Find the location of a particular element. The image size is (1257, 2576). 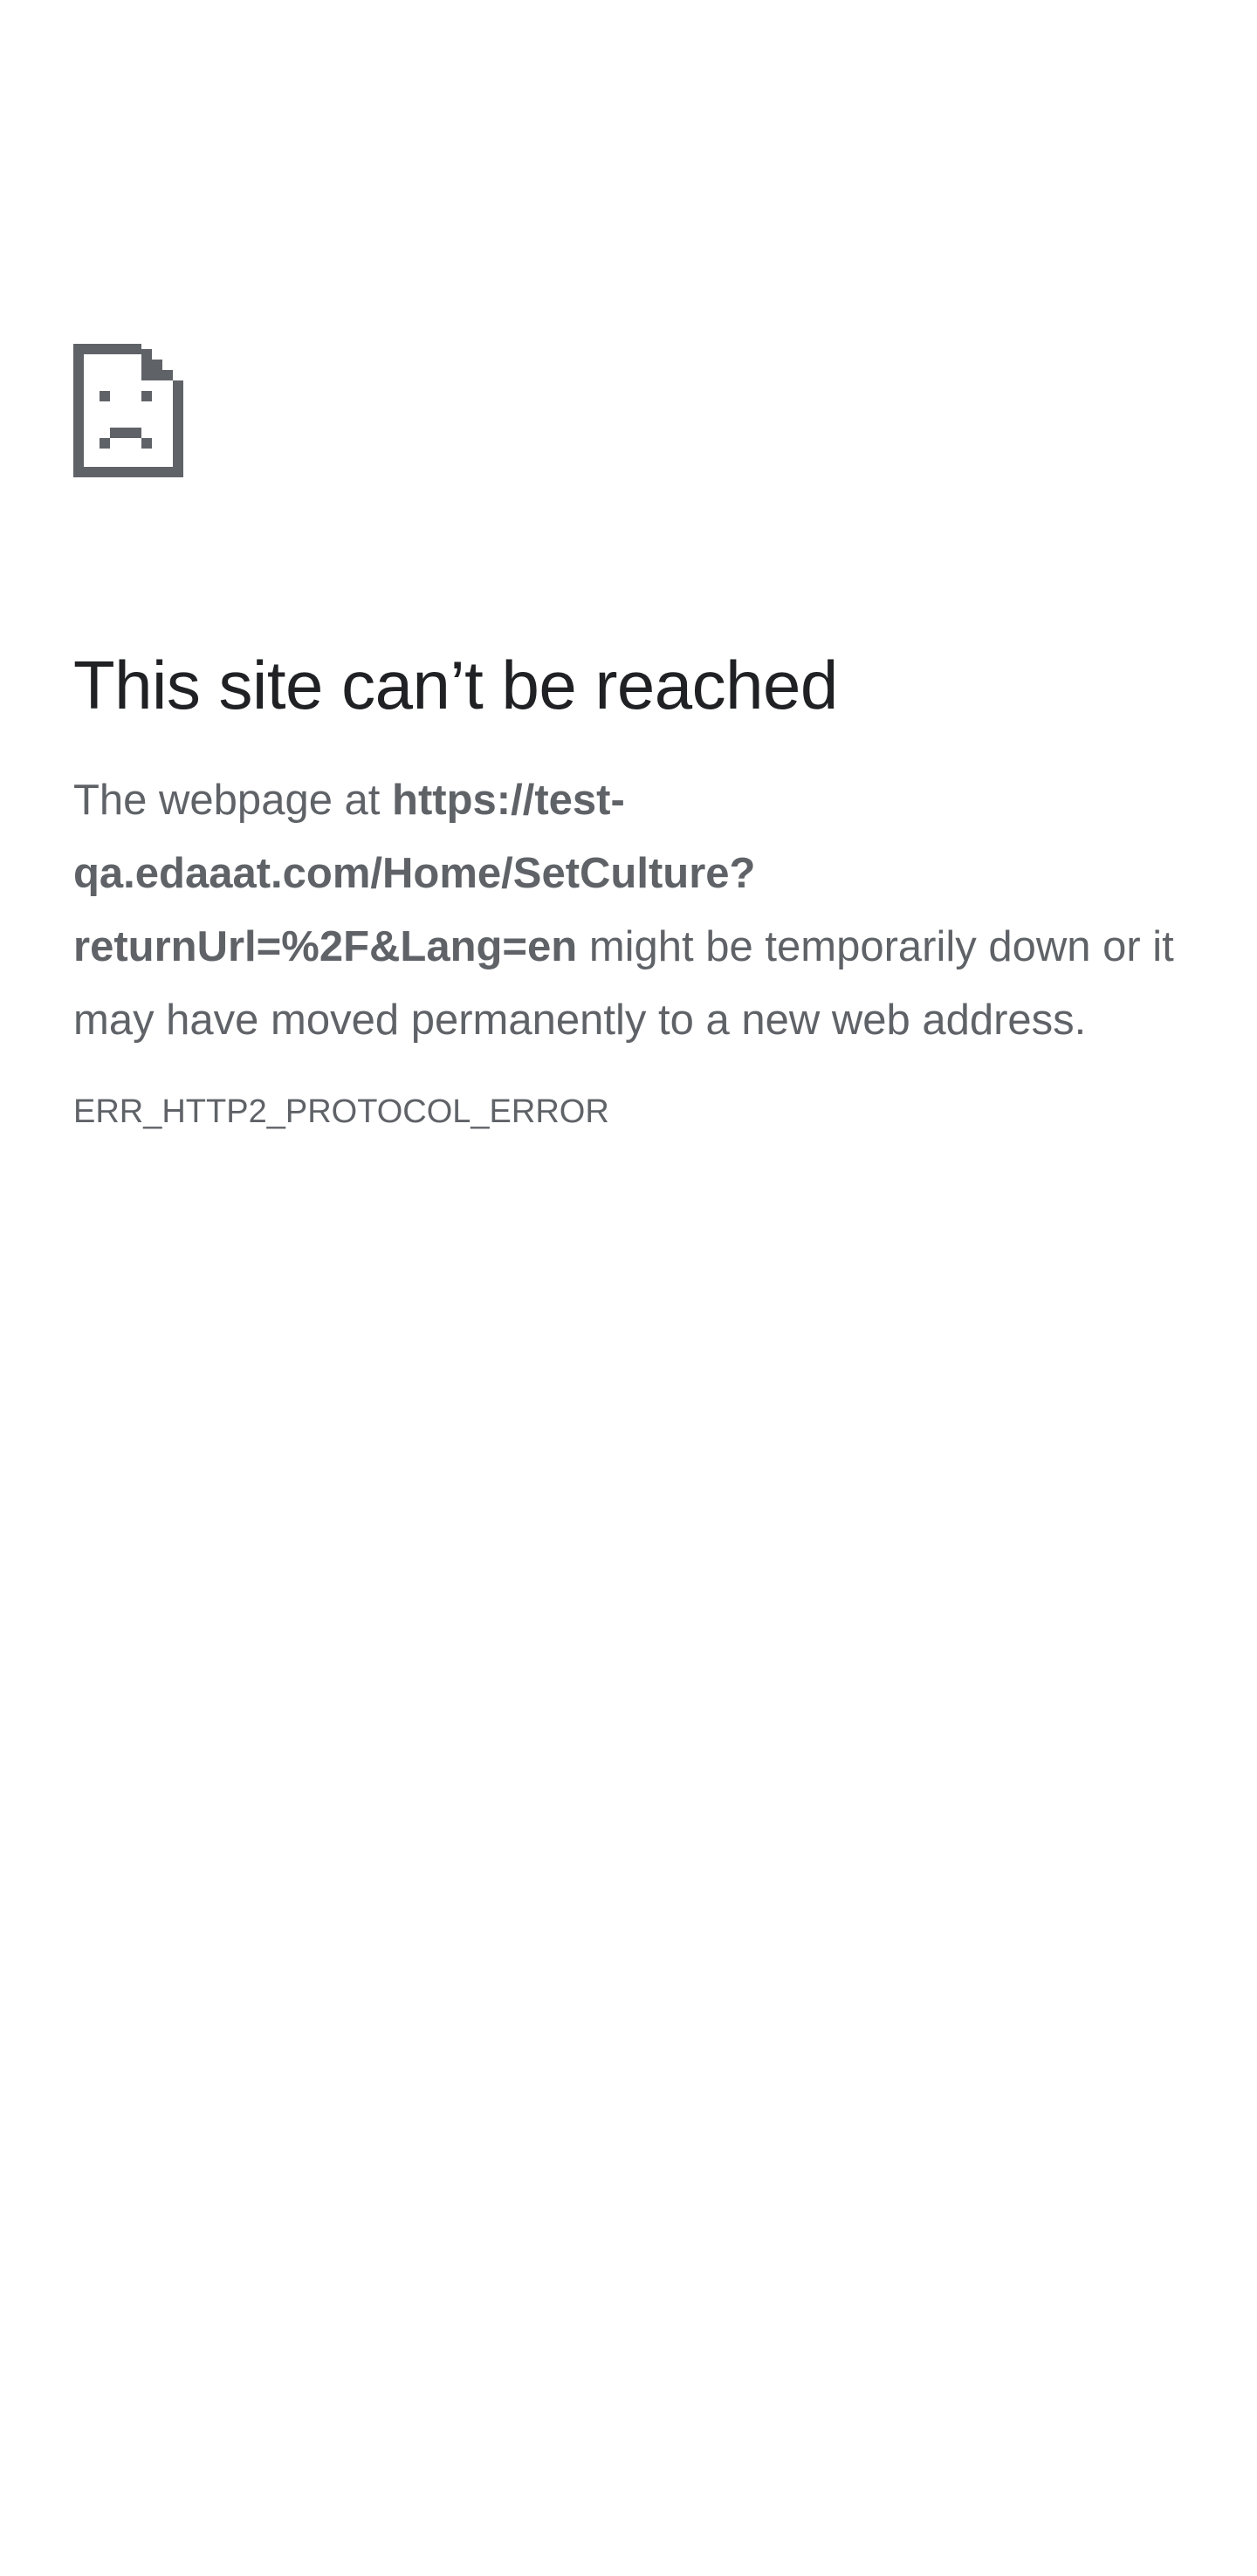

url-line-2: qa.edaaat.com/Home/SetCulture? is located at coordinates (414, 873).